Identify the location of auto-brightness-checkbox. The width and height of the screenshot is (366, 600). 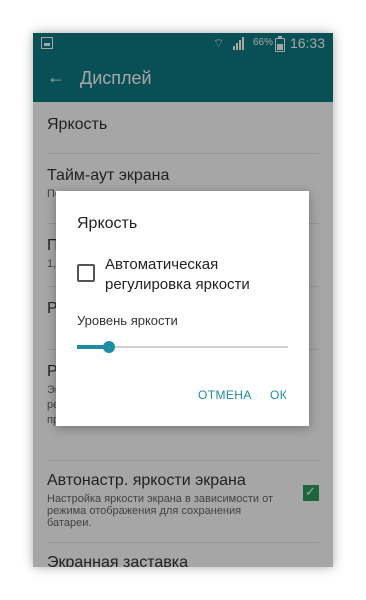
(86, 273).